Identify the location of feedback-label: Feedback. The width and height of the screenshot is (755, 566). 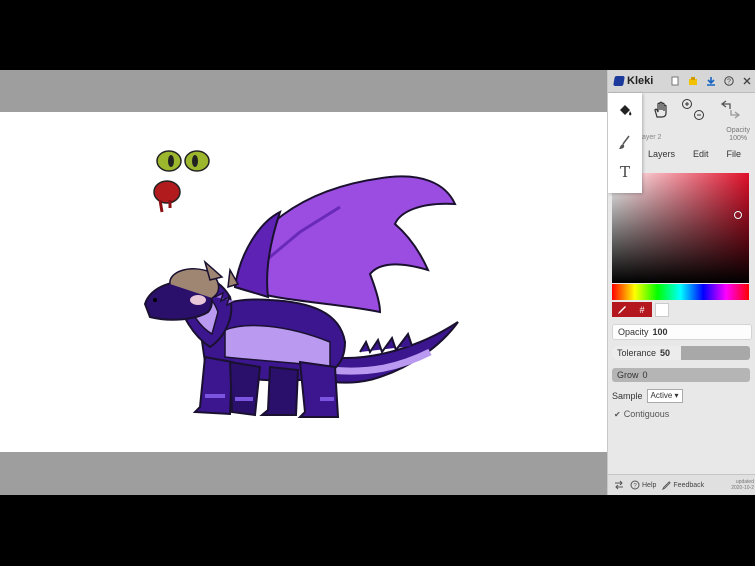
(689, 485).